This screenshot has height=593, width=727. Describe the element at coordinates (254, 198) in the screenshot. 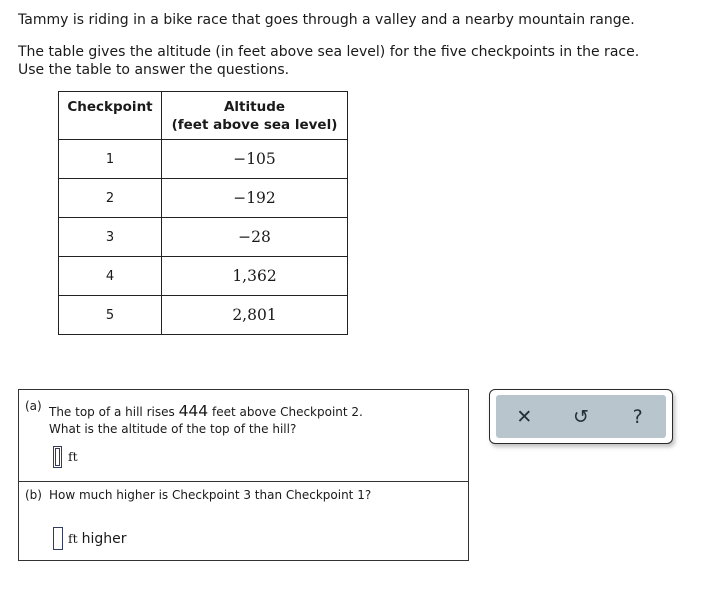

I see `altitude-cell: −192` at that location.